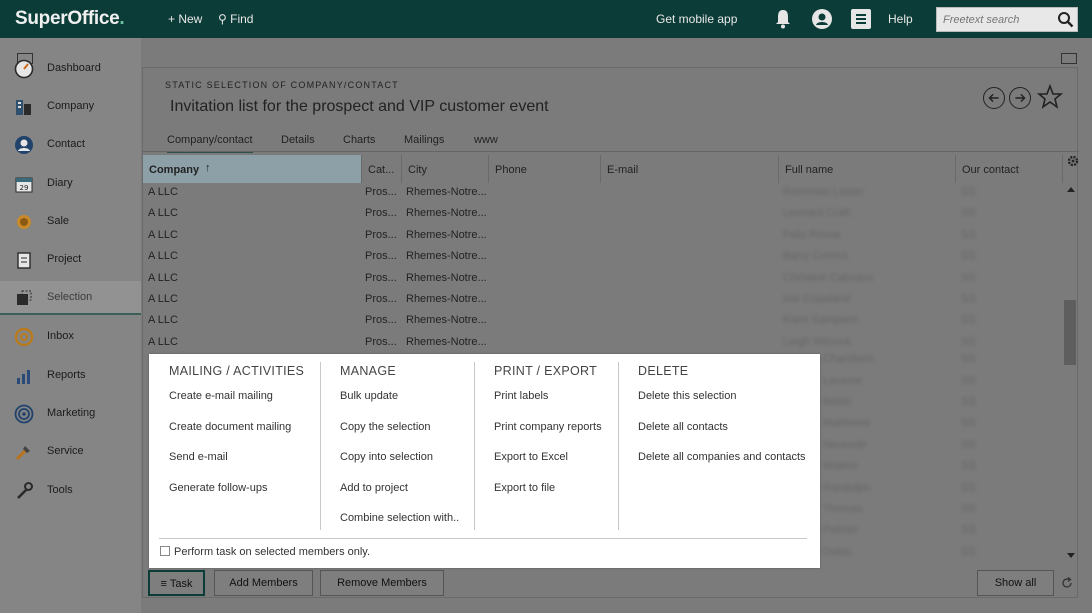  What do you see at coordinates (812, 234) in the screenshot?
I see `cell-name: Felix Rosse` at bounding box center [812, 234].